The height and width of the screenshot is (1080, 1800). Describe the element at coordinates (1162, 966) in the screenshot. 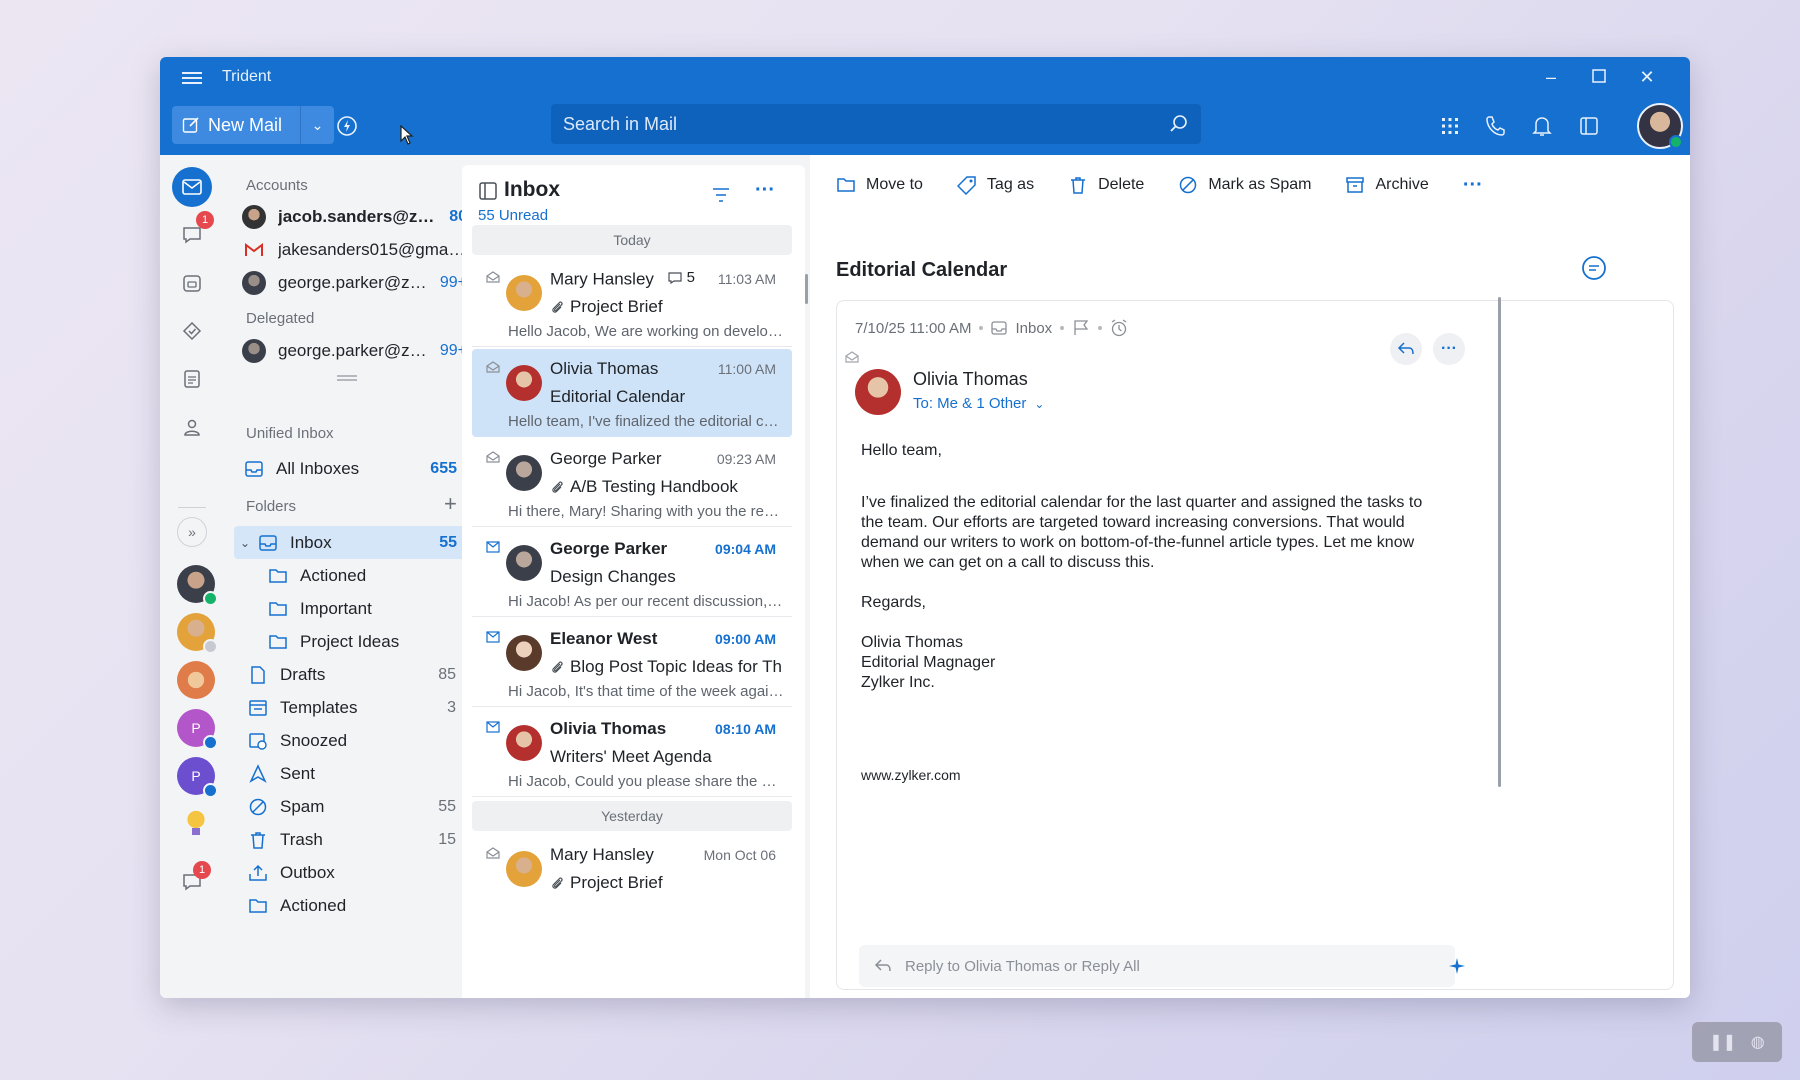

I see `quick-reply-box: Reply to Olivia Thomas or Reply All` at that location.